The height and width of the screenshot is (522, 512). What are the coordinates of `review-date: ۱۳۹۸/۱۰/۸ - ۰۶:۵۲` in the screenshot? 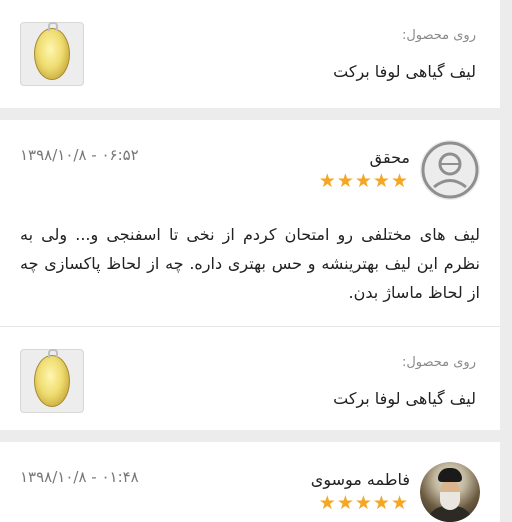 It's located at (79, 155).